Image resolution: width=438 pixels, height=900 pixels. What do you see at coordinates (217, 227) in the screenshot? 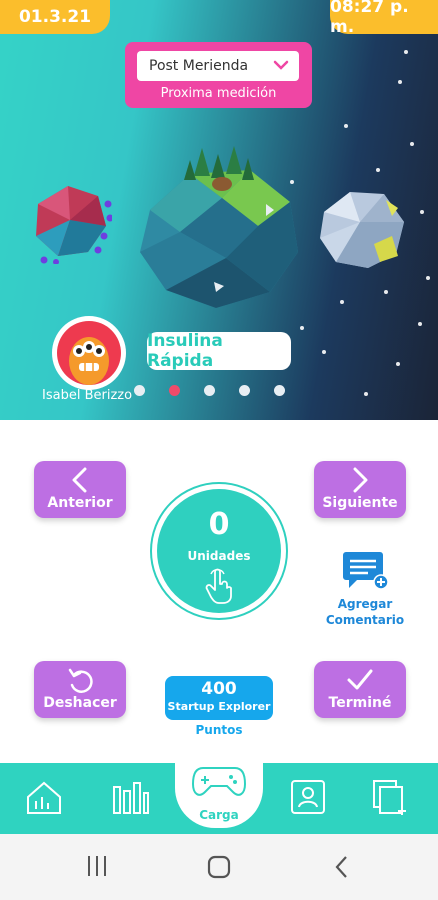
I see `planet-main-icon` at bounding box center [217, 227].